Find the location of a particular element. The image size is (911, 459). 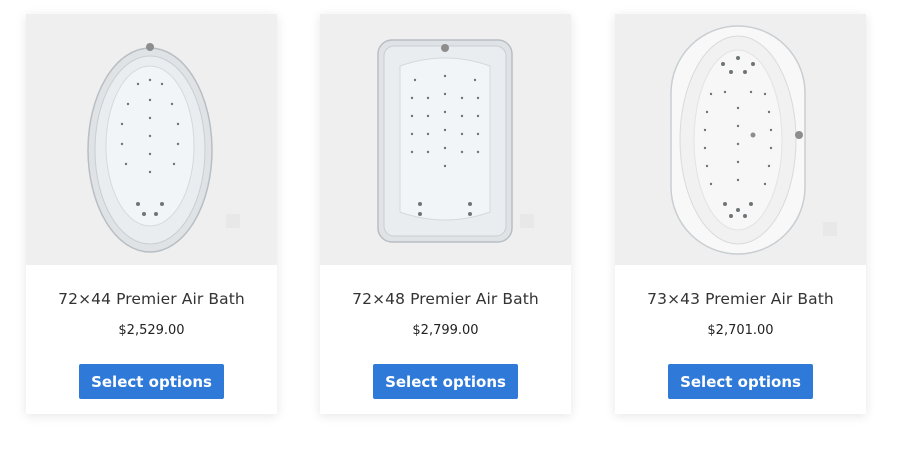

product-price: $2,799.00 is located at coordinates (445, 330).